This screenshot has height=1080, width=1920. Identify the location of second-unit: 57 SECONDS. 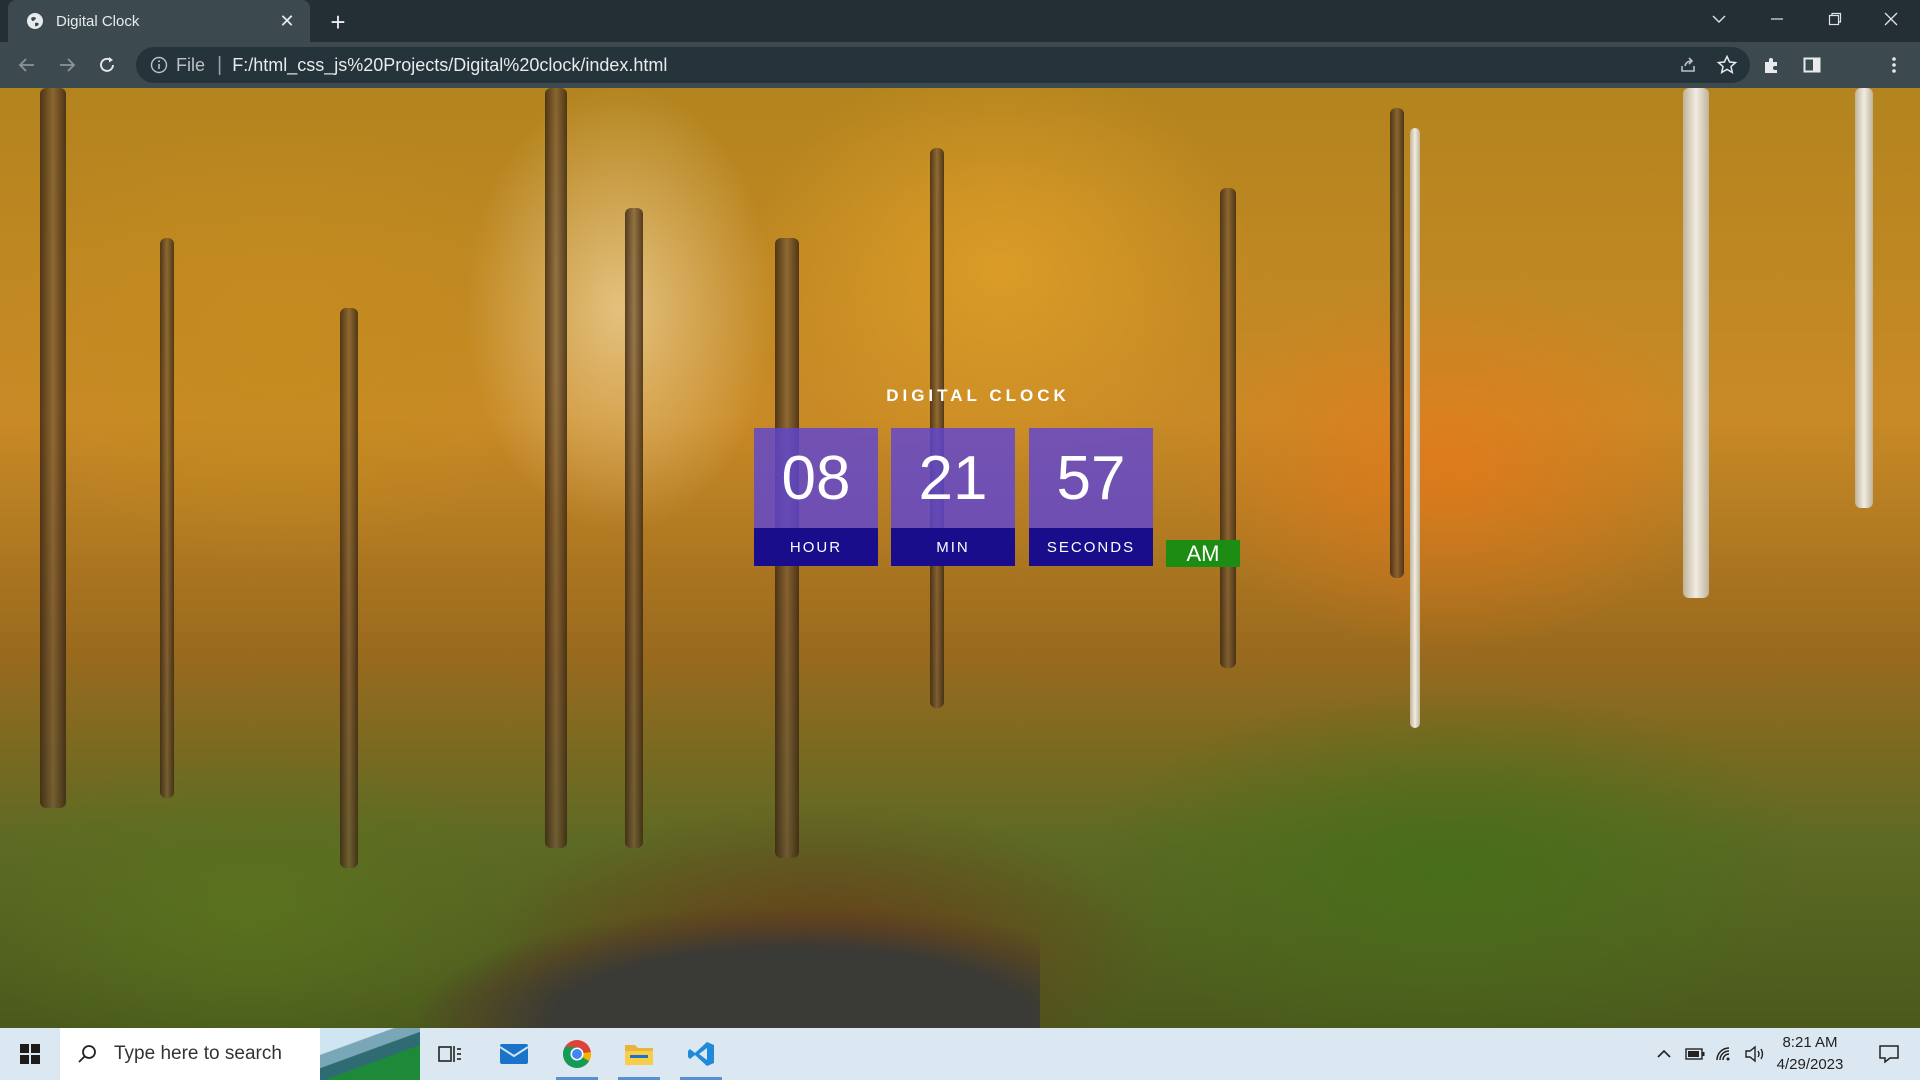
(1091, 497).